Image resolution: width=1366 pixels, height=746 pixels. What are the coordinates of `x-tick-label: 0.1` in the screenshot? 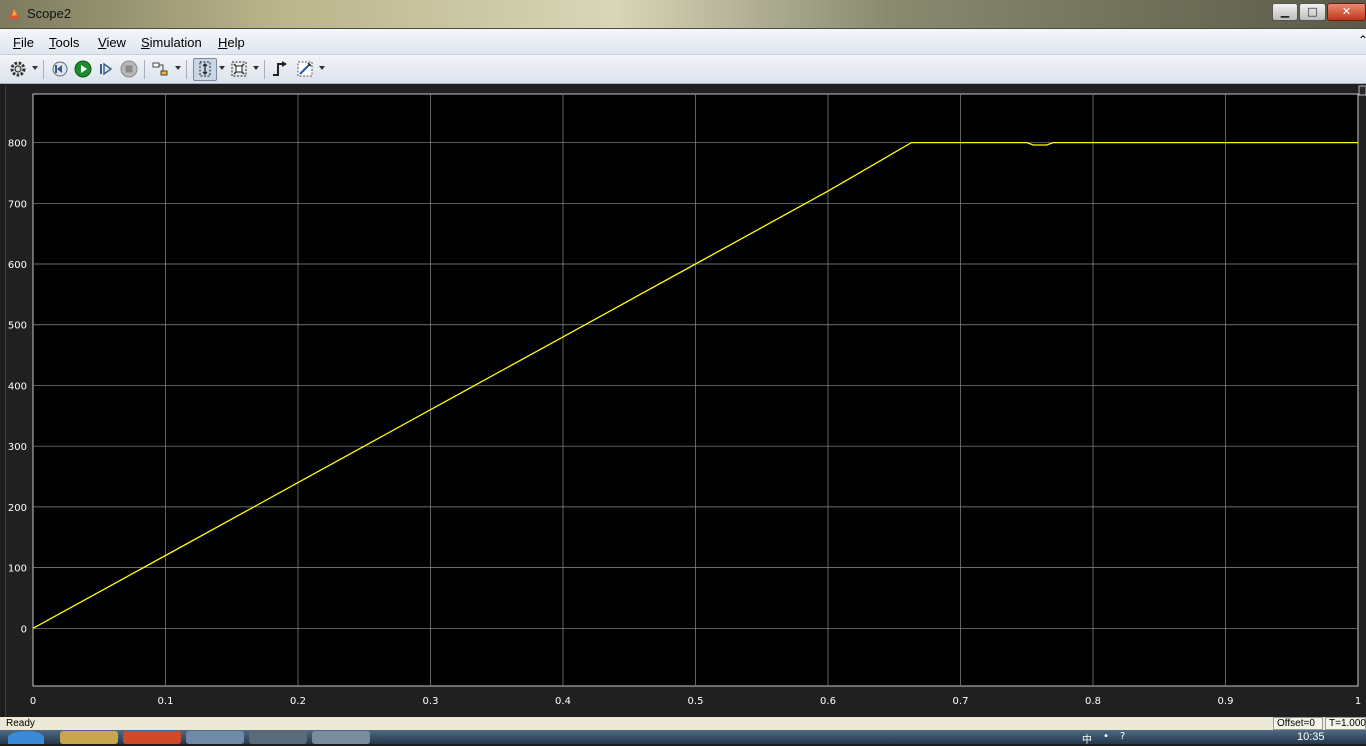 It's located at (166, 701).